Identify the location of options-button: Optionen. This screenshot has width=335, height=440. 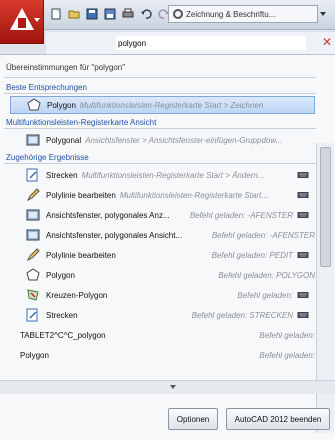
(193, 419).